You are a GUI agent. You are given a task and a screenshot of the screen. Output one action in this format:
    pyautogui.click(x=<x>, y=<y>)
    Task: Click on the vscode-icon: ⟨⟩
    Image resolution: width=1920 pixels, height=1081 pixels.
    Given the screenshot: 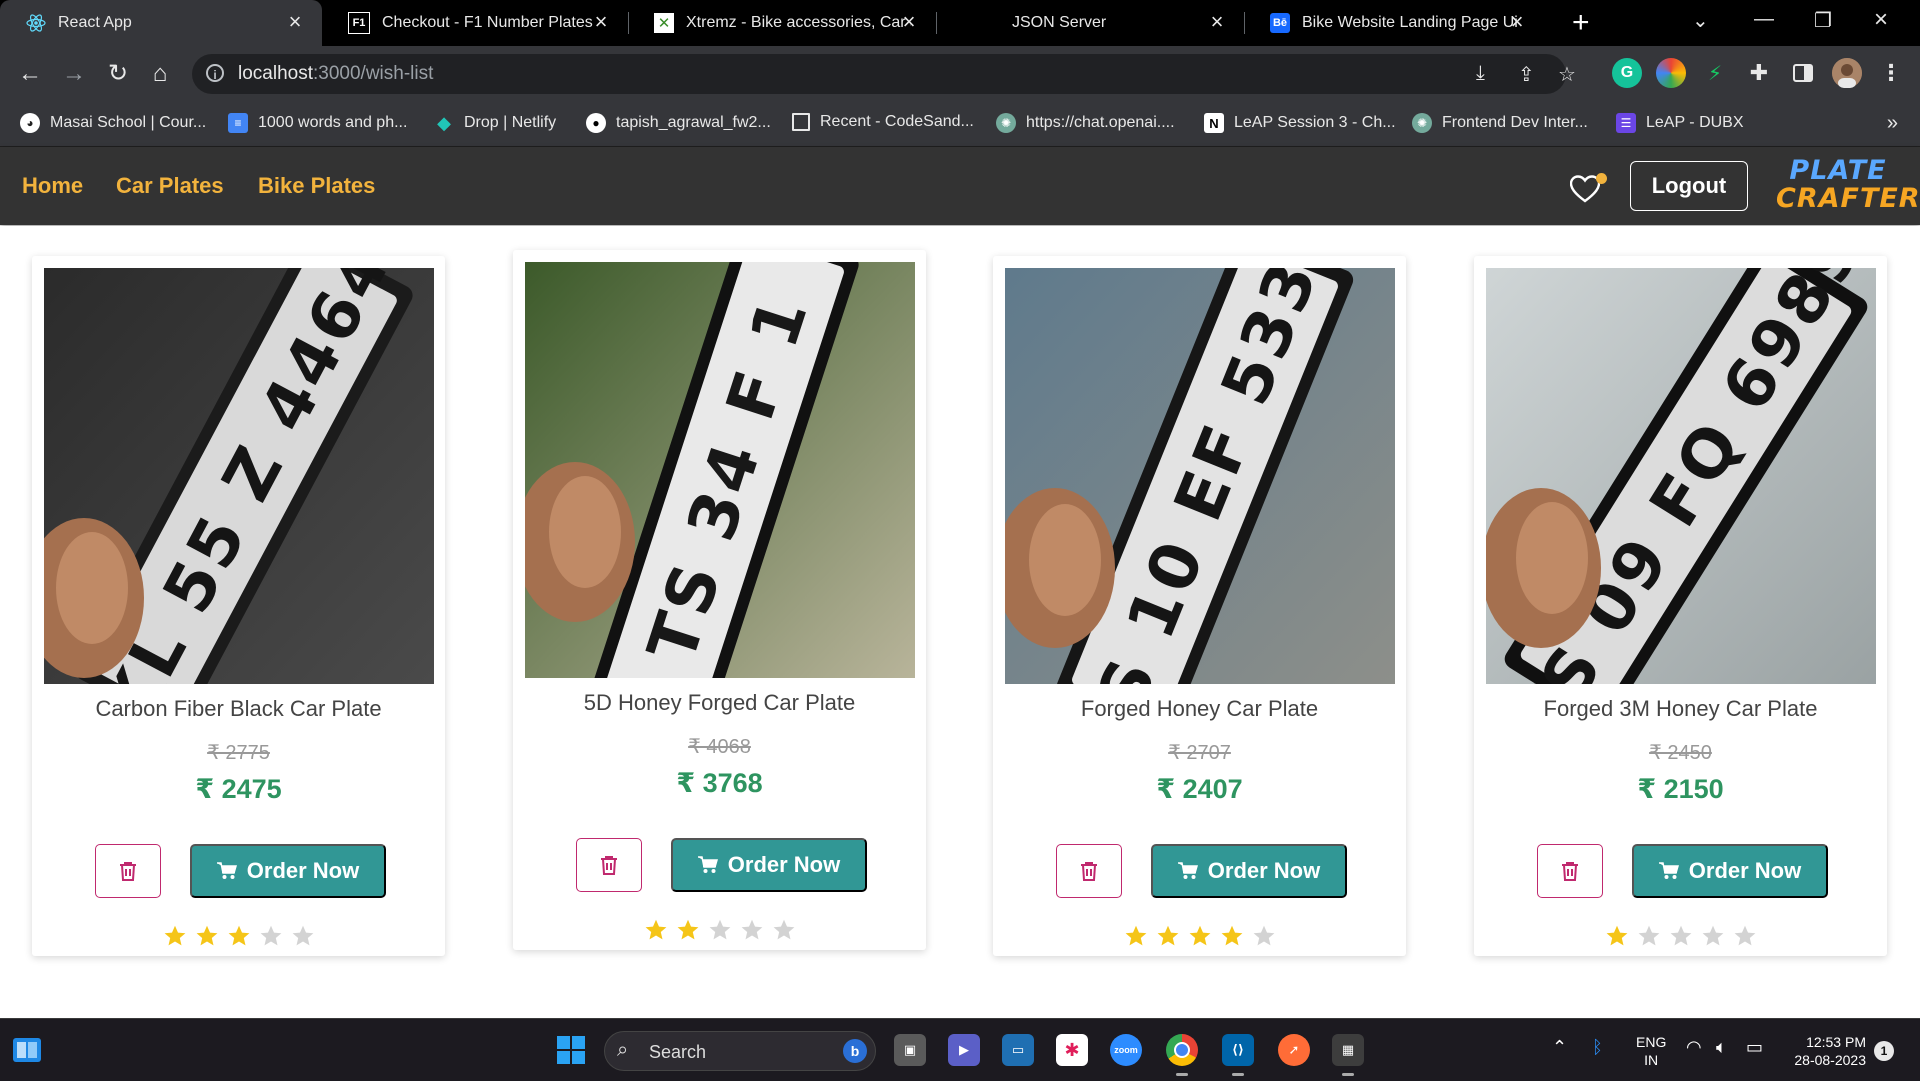 What is the action you would take?
    pyautogui.click(x=1238, y=1055)
    